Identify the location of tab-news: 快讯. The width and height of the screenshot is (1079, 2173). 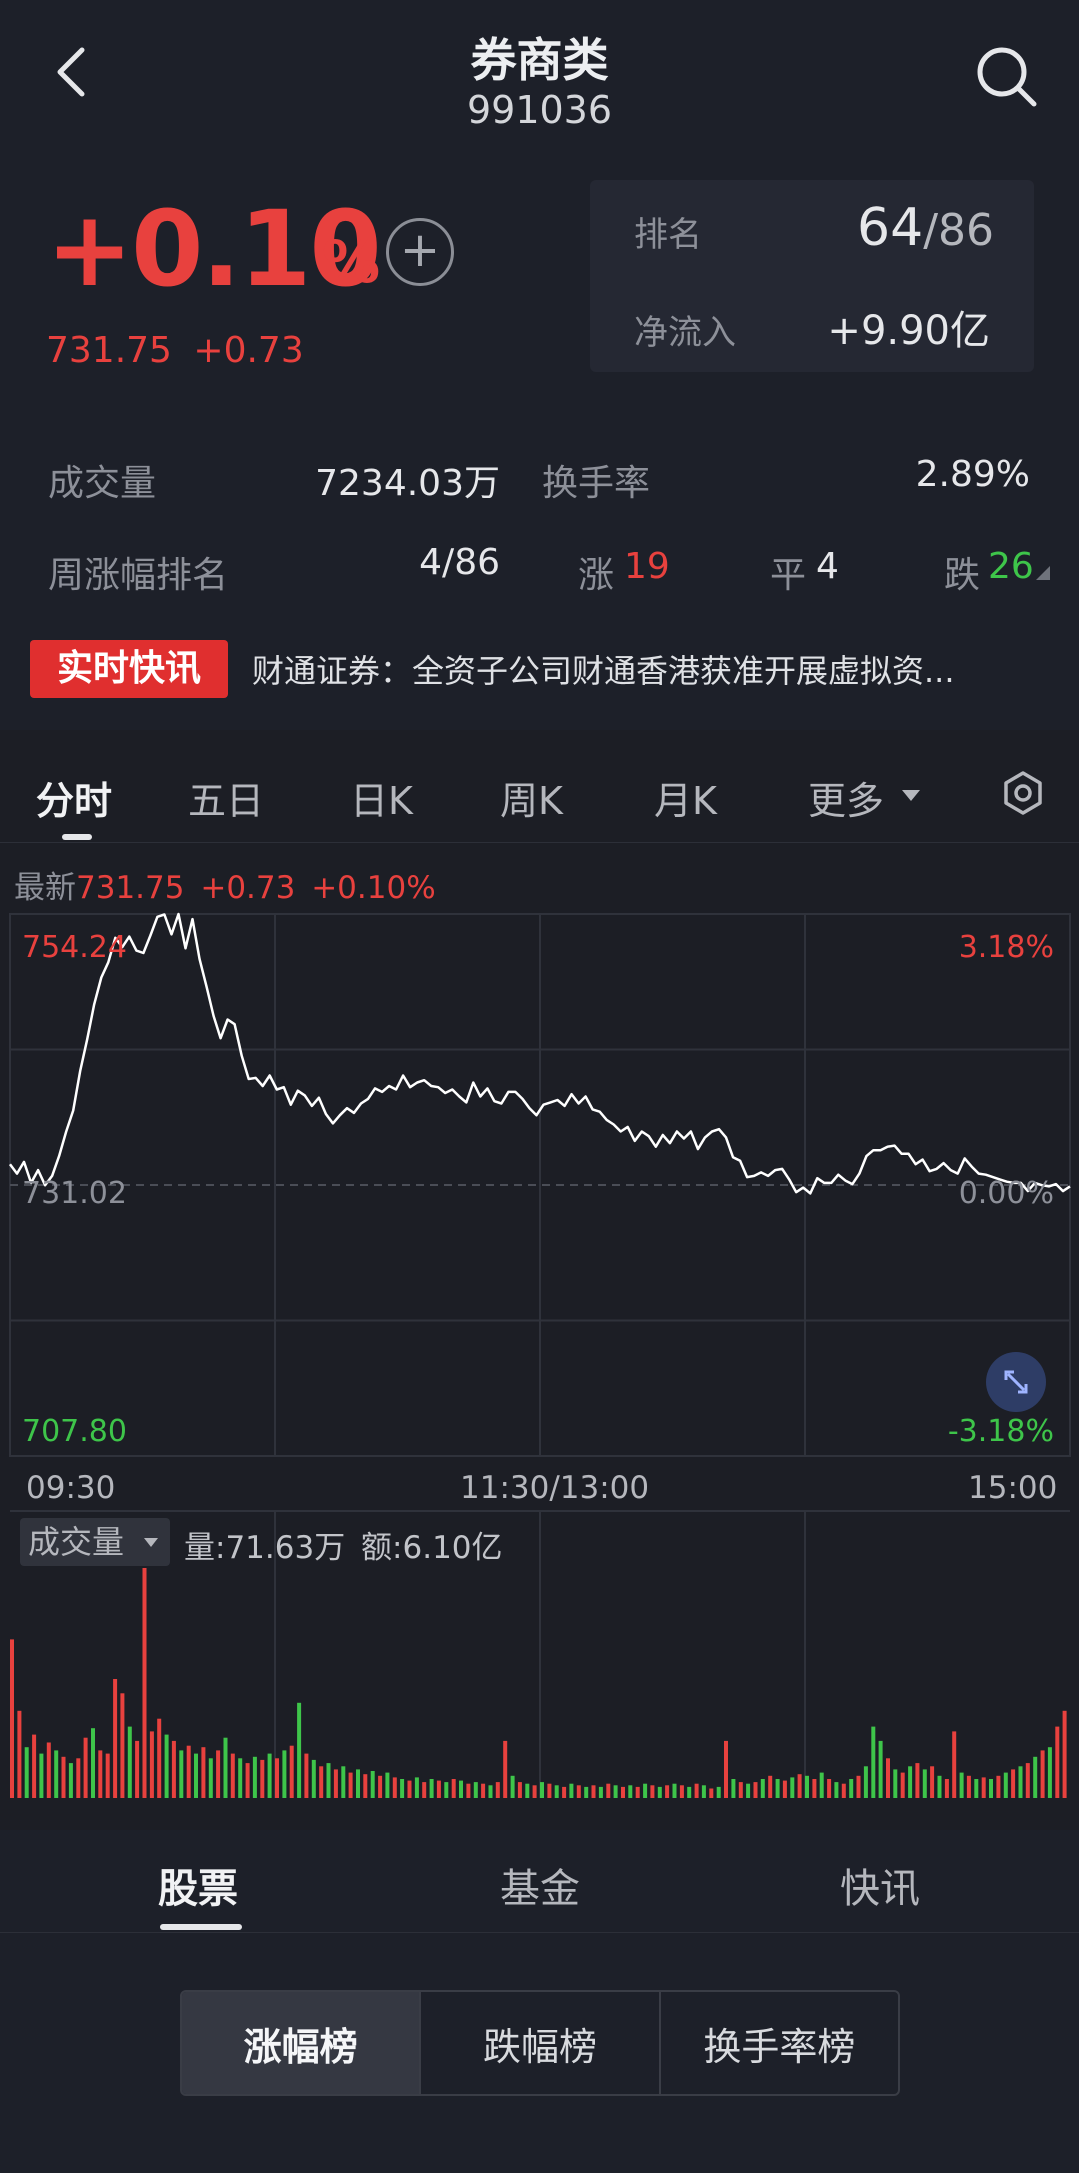
(880, 1885).